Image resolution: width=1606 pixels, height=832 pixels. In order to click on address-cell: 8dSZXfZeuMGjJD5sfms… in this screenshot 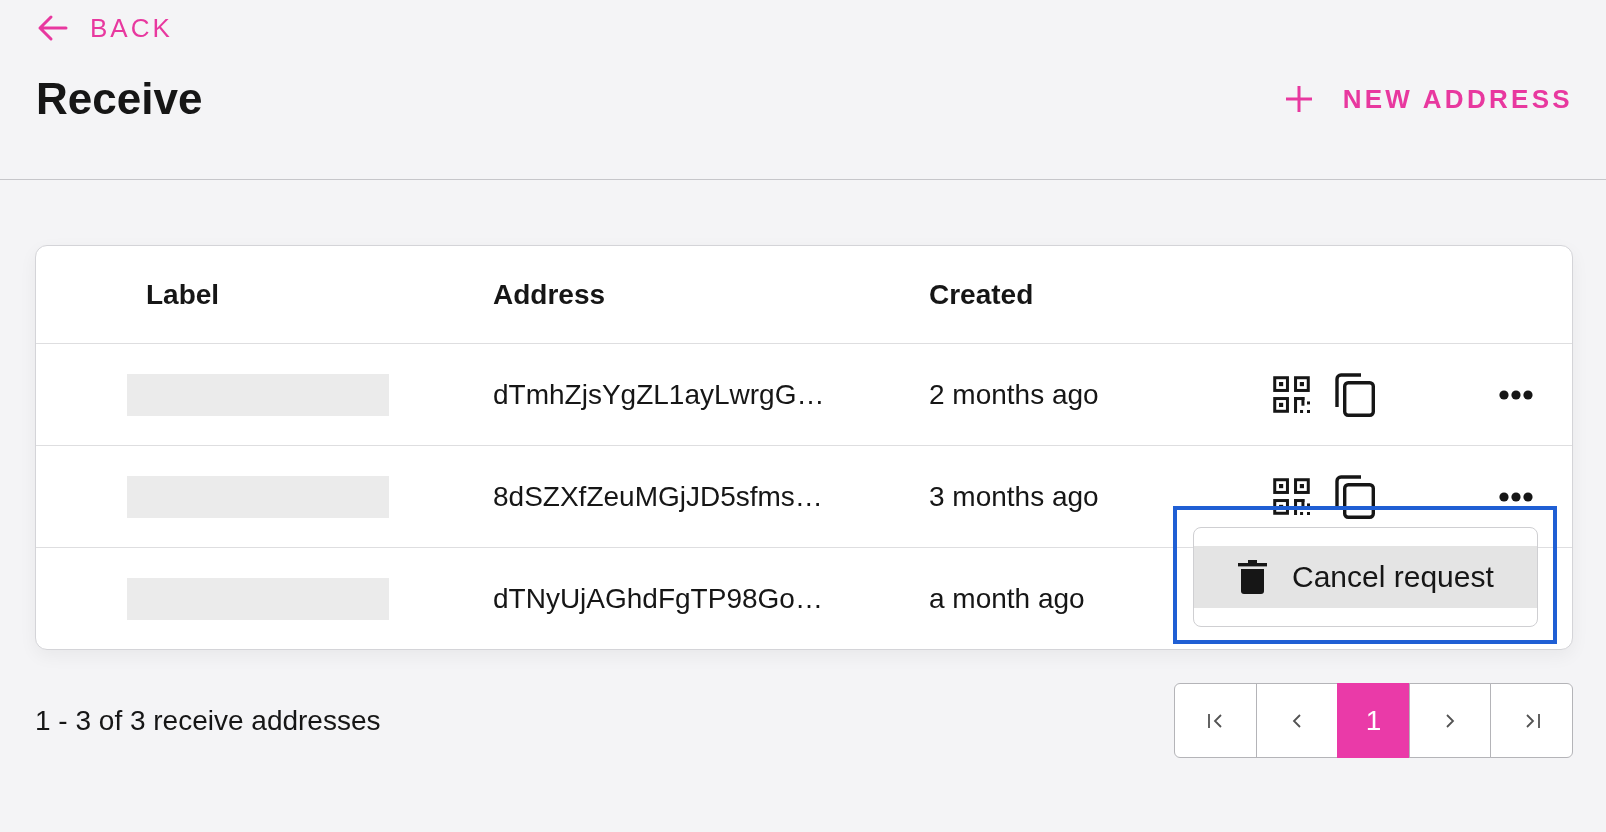, I will do `click(658, 496)`.